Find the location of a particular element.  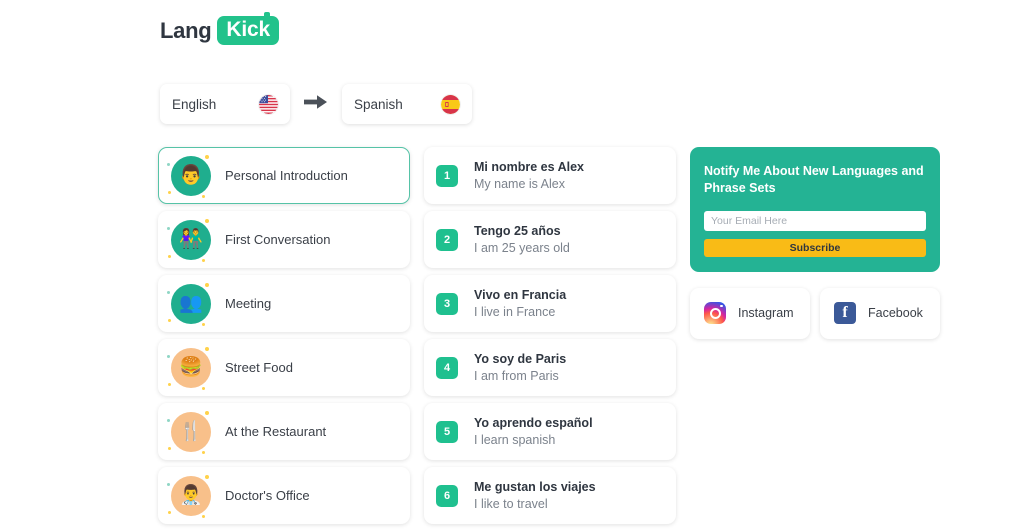

phrase-item: 3 Vivo en Francia I live in France is located at coordinates (550, 303).